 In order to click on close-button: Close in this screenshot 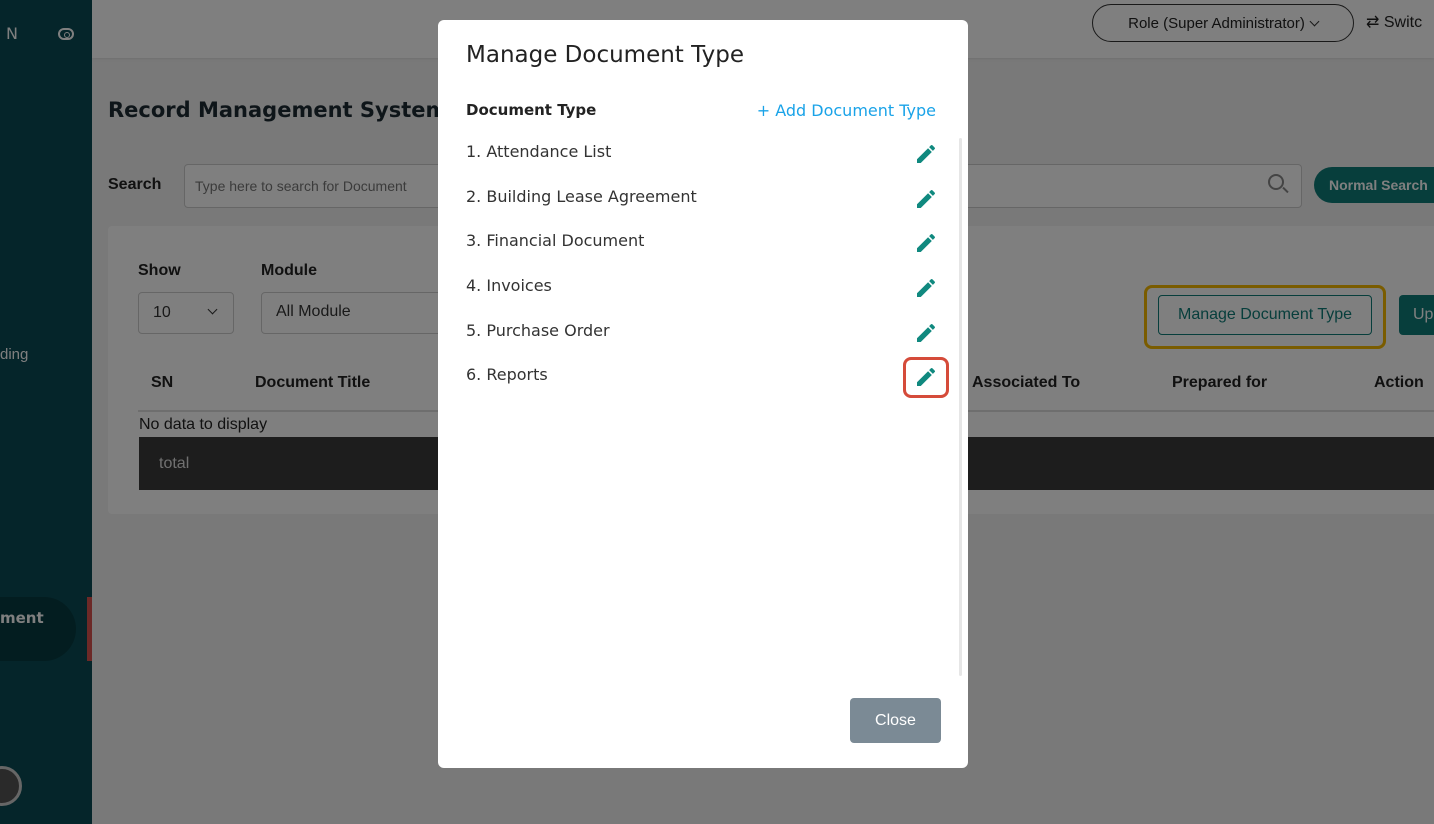, I will do `click(895, 720)`.